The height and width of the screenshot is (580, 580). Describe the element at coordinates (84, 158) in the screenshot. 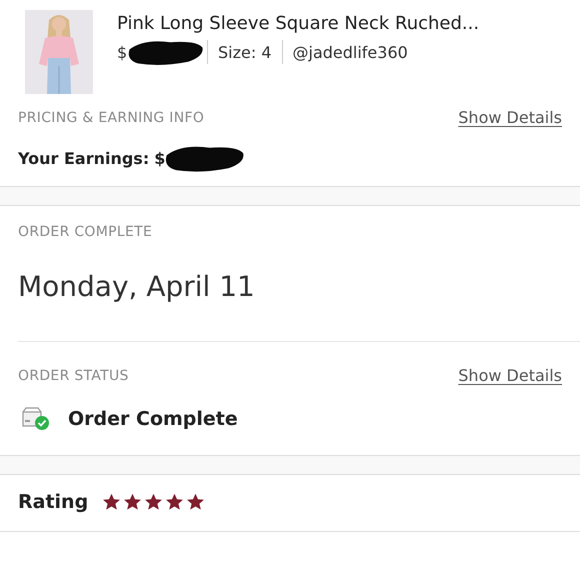

I see `earnings-label: Your Earnings:` at that location.